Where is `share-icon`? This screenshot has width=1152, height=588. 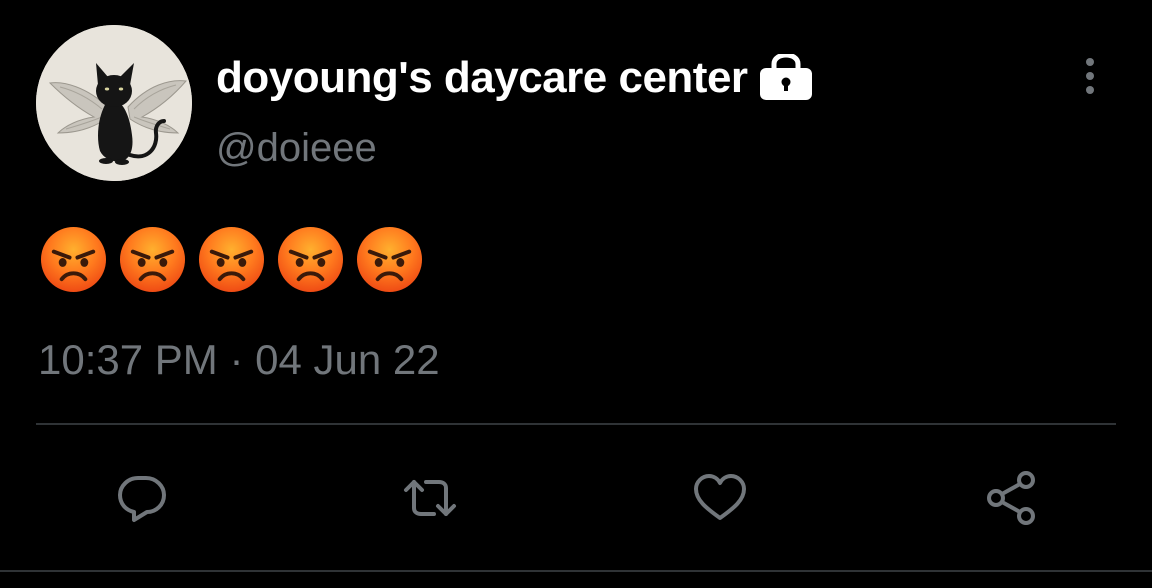
share-icon is located at coordinates (1011, 498).